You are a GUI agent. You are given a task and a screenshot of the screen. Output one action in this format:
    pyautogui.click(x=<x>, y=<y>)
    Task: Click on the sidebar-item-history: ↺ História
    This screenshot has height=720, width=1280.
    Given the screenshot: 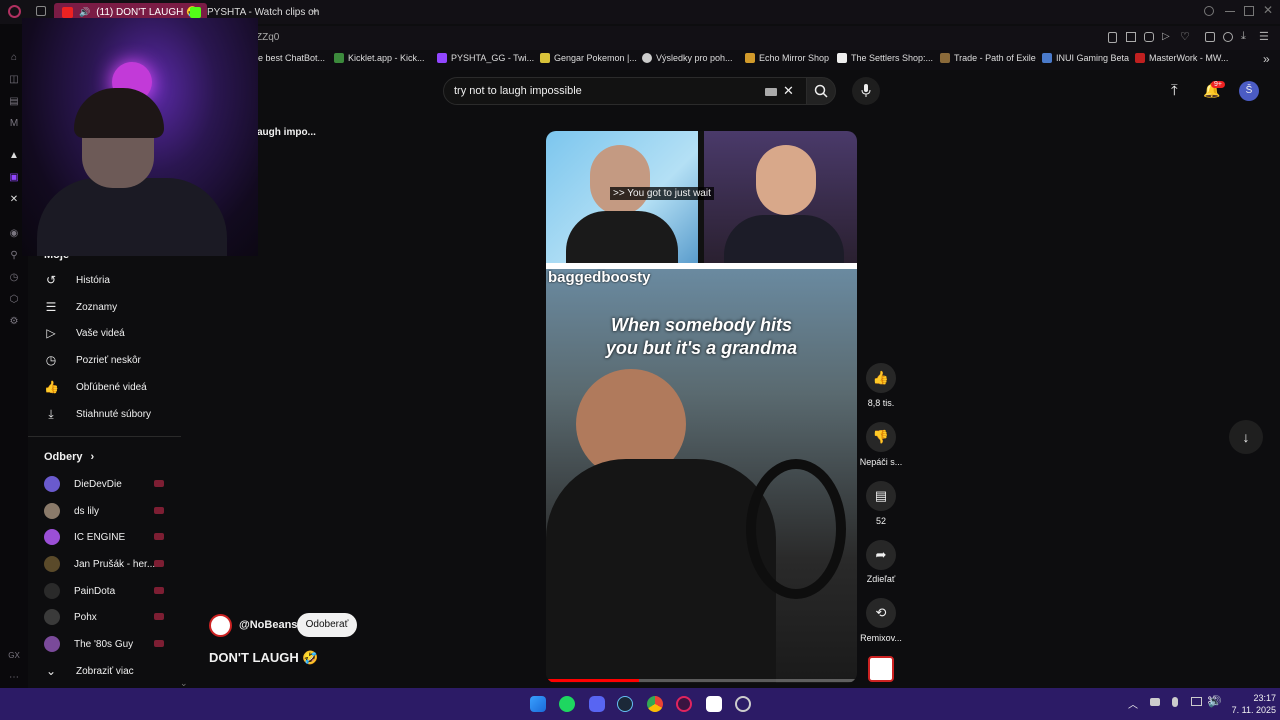 What is the action you would take?
    pyautogui.click(x=77, y=280)
    